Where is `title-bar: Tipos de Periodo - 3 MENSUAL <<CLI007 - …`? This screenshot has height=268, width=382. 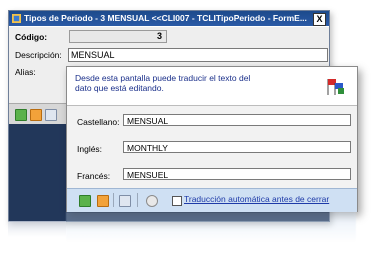 title-bar: Tipos de Periodo - 3 MENSUAL <<CLI007 - … is located at coordinates (169, 18).